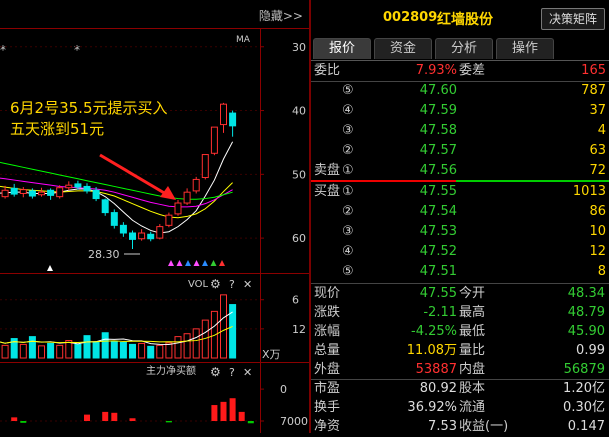 Image resolution: width=609 pixels, height=437 pixels. Describe the element at coordinates (586, 312) in the screenshot. I see `stat-value: 48.79` at that location.